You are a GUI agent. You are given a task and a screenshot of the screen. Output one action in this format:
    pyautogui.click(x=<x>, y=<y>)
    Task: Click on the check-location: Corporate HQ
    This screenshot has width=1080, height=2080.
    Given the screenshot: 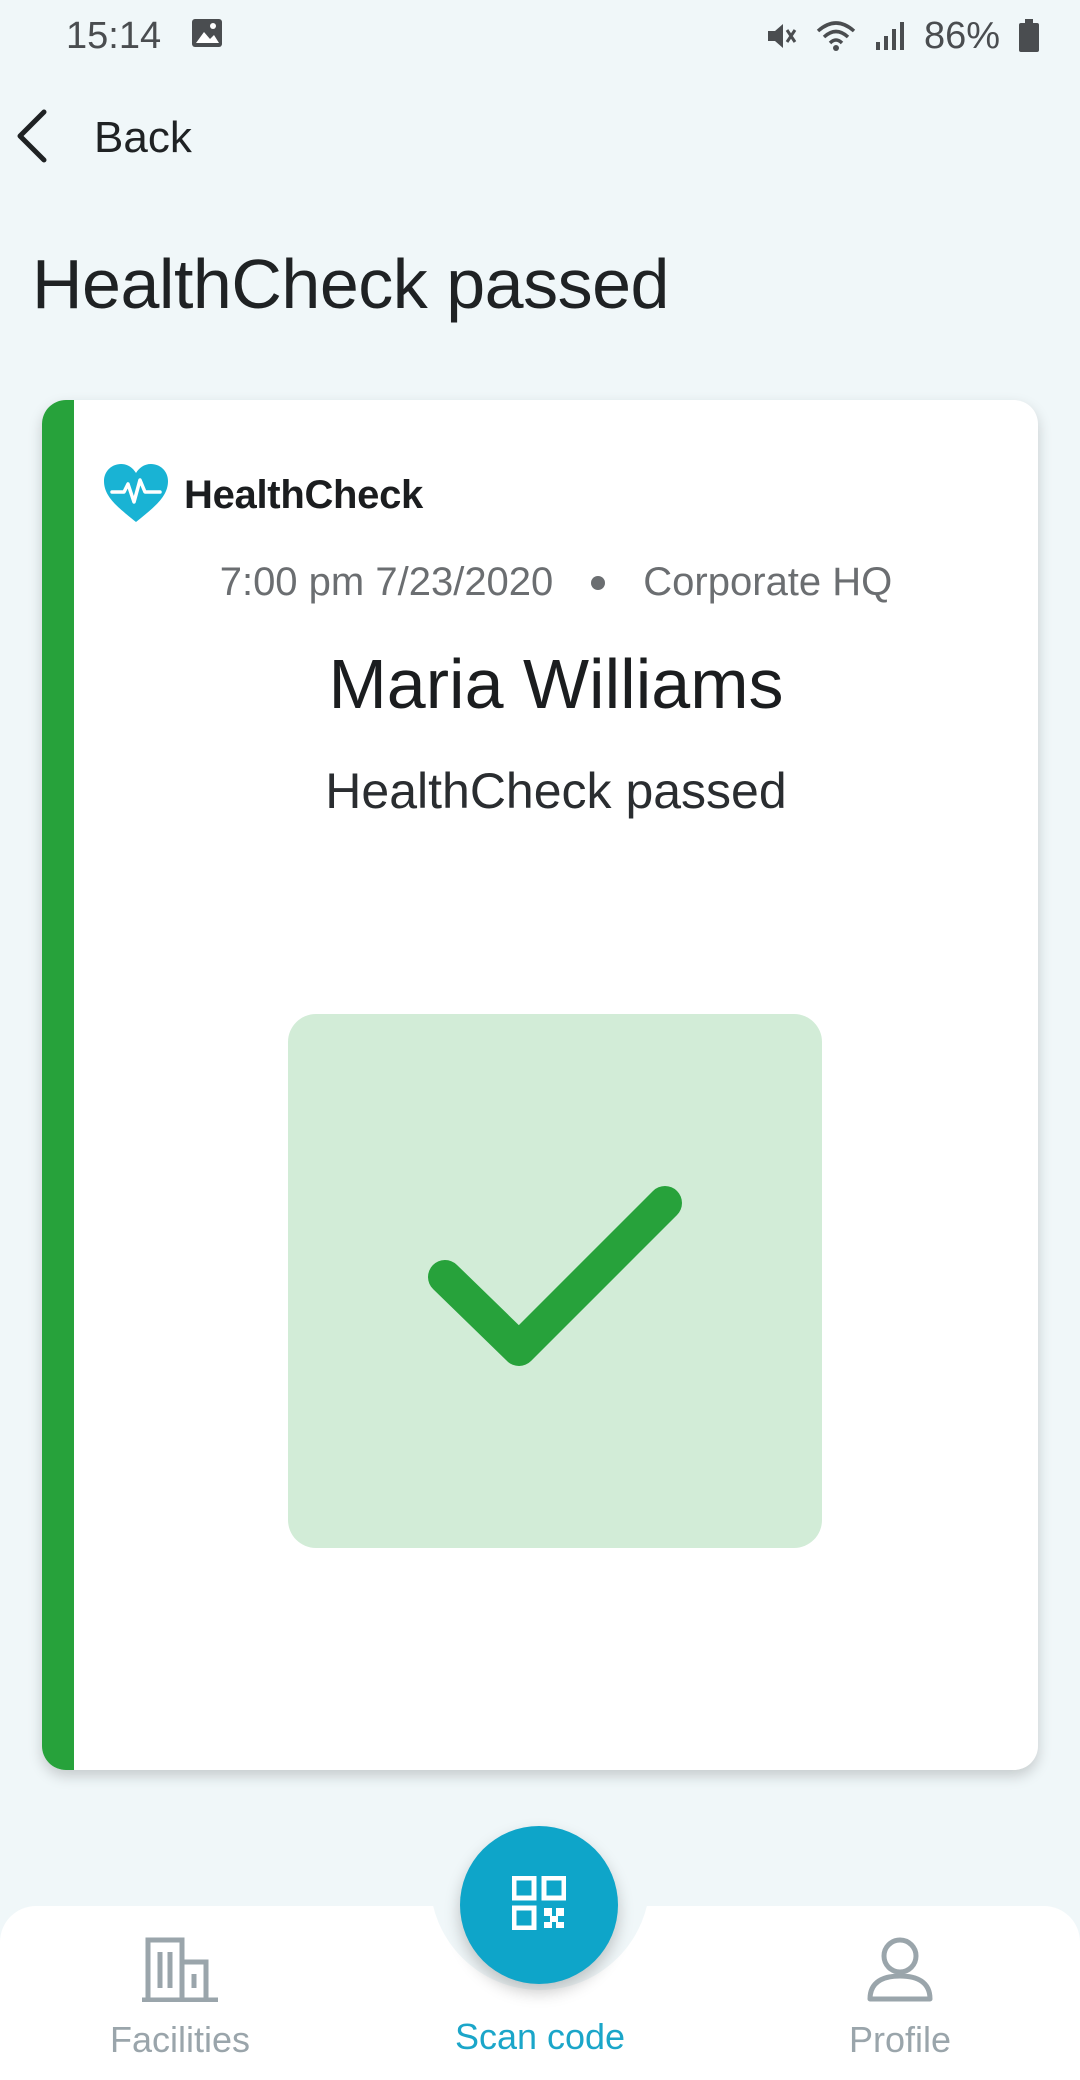 What is the action you would take?
    pyautogui.click(x=768, y=582)
    